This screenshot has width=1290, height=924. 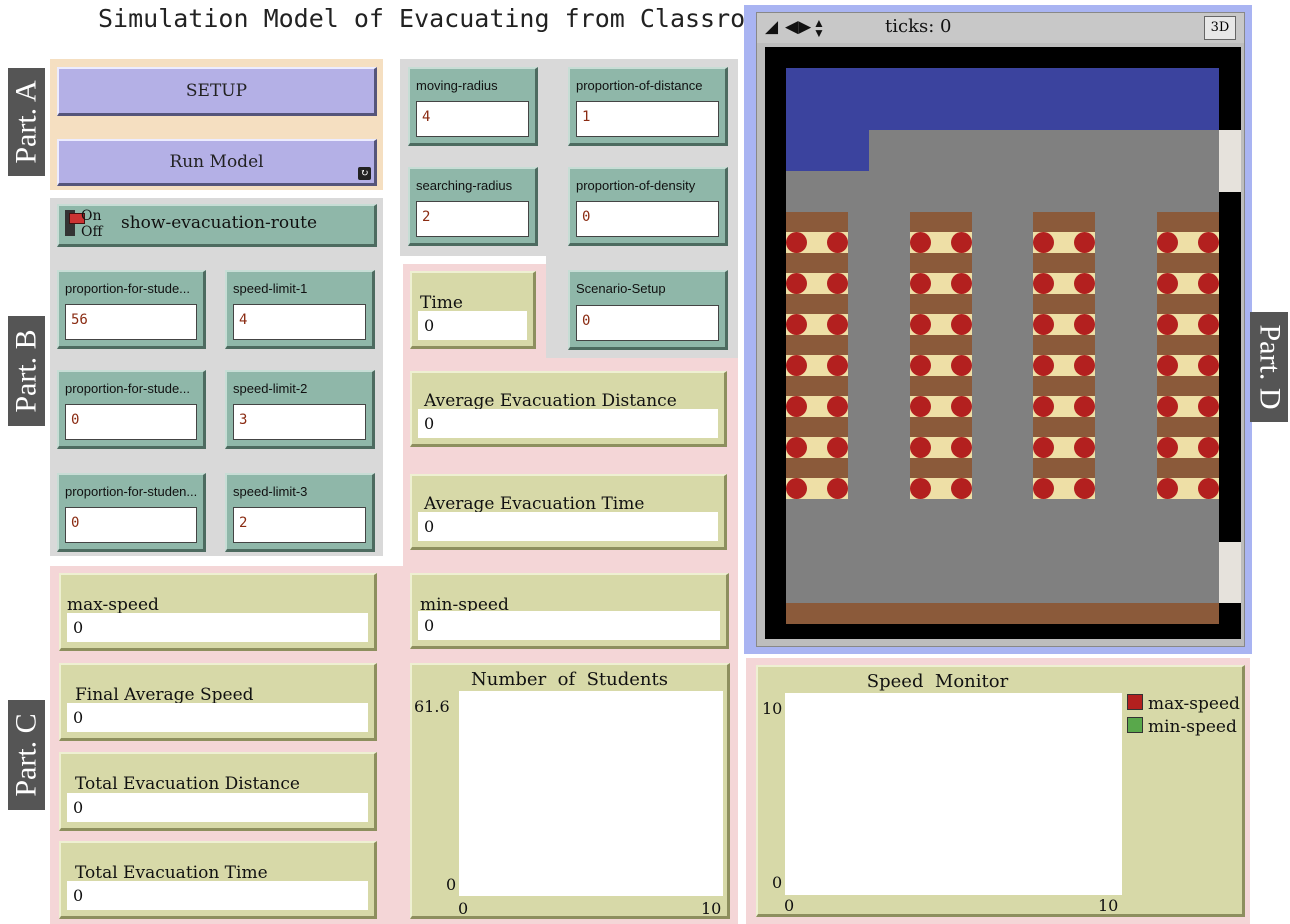 What do you see at coordinates (131, 525) in the screenshot?
I see `proportion-3-input: 0` at bounding box center [131, 525].